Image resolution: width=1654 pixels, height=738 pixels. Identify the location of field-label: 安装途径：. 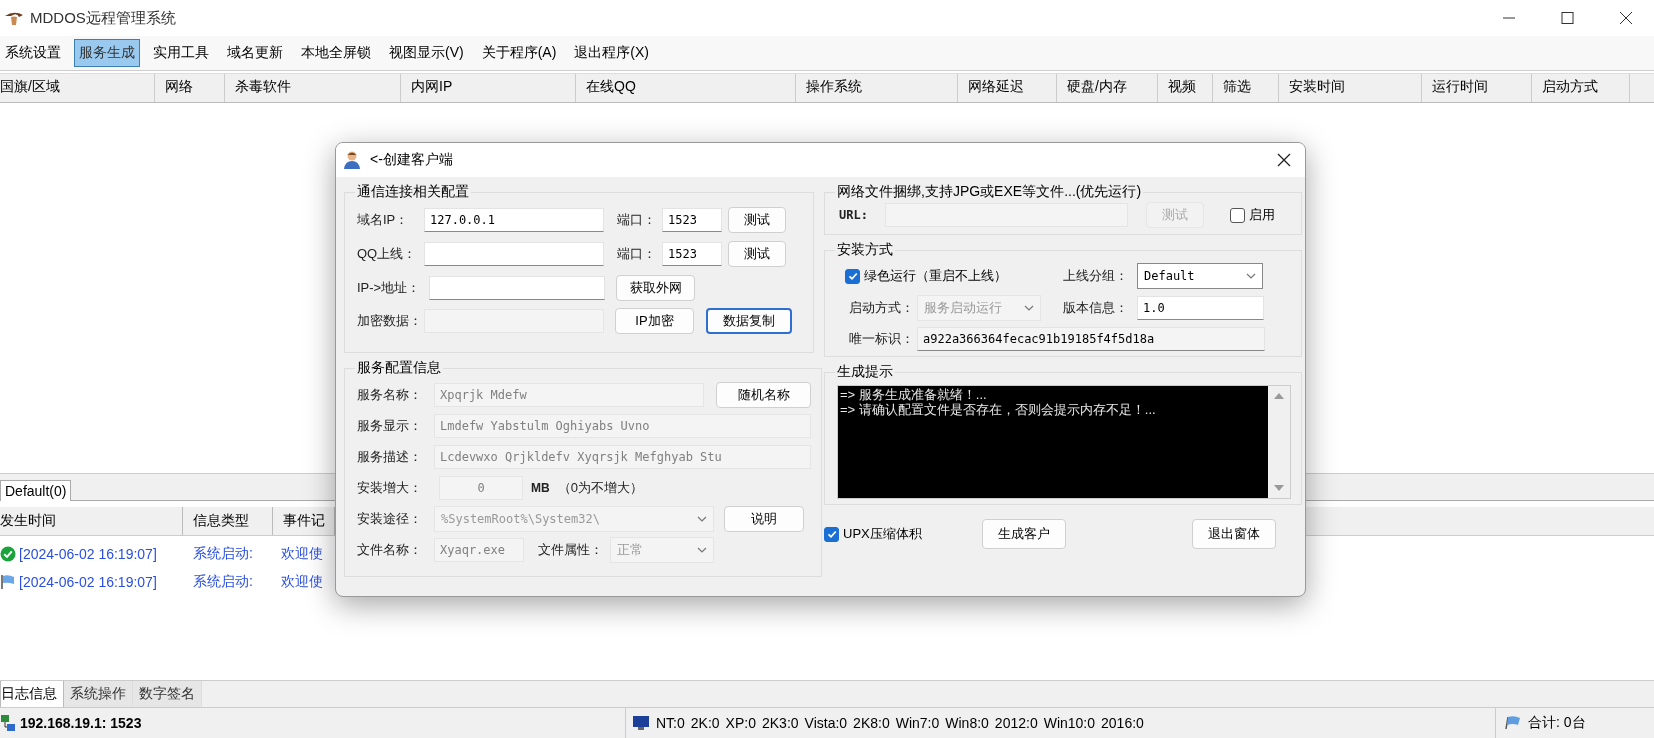
(390, 518).